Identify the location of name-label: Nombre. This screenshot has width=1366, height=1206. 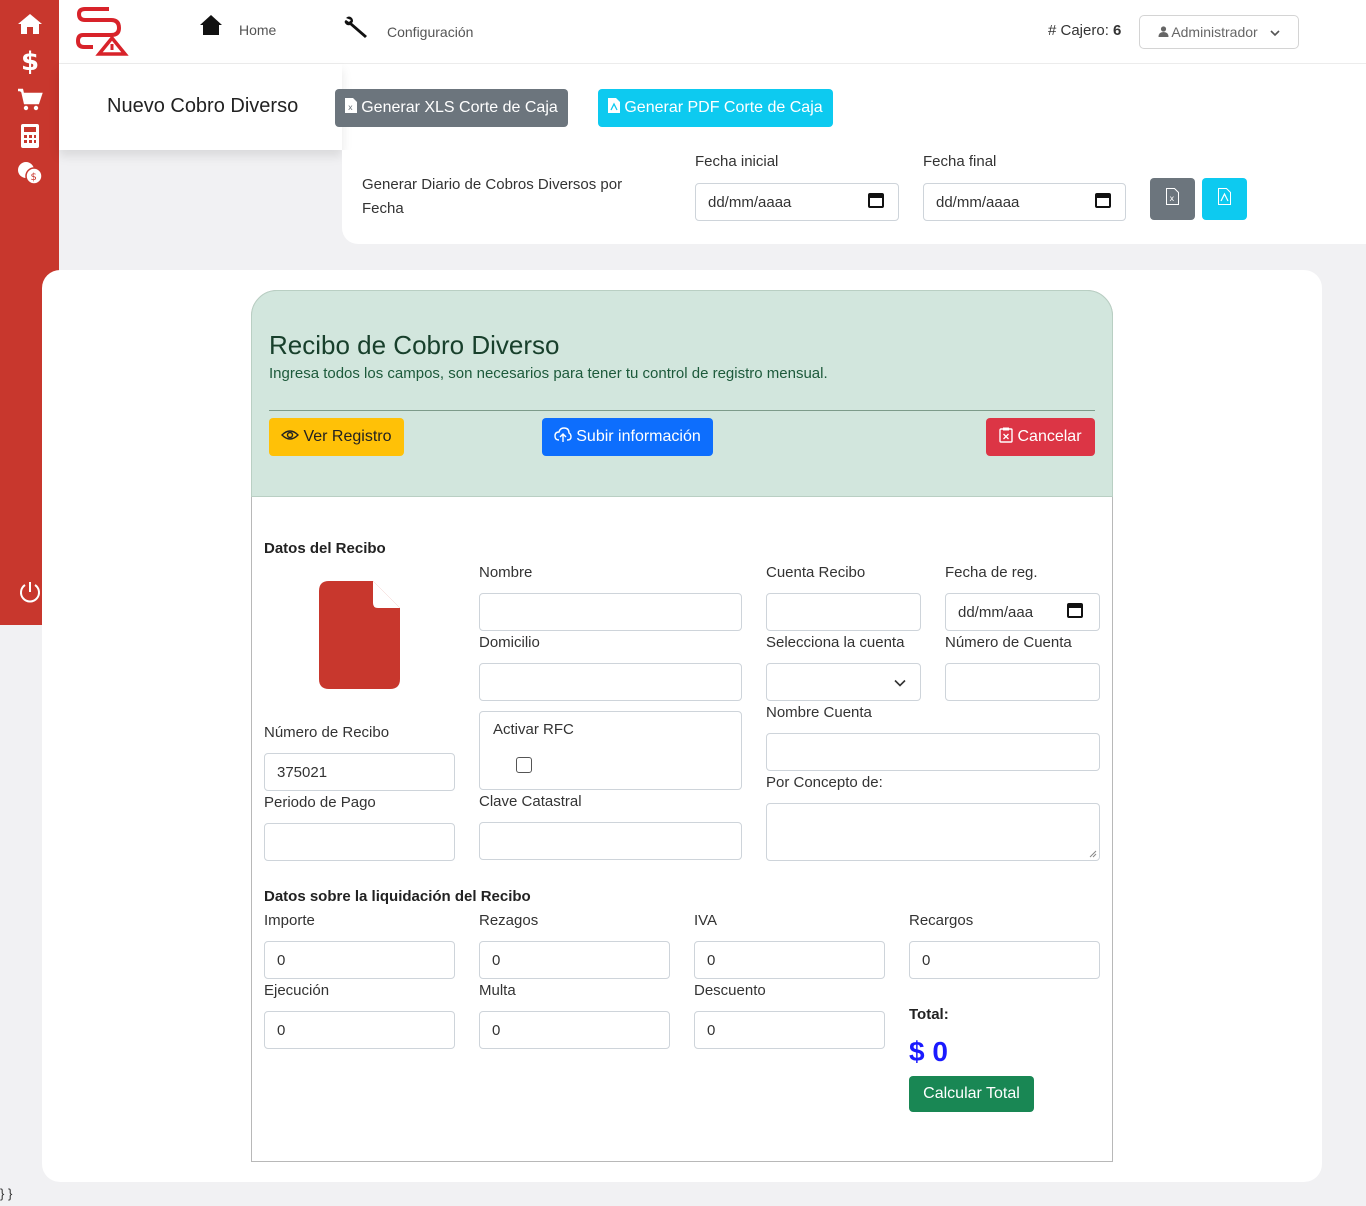
(506, 572).